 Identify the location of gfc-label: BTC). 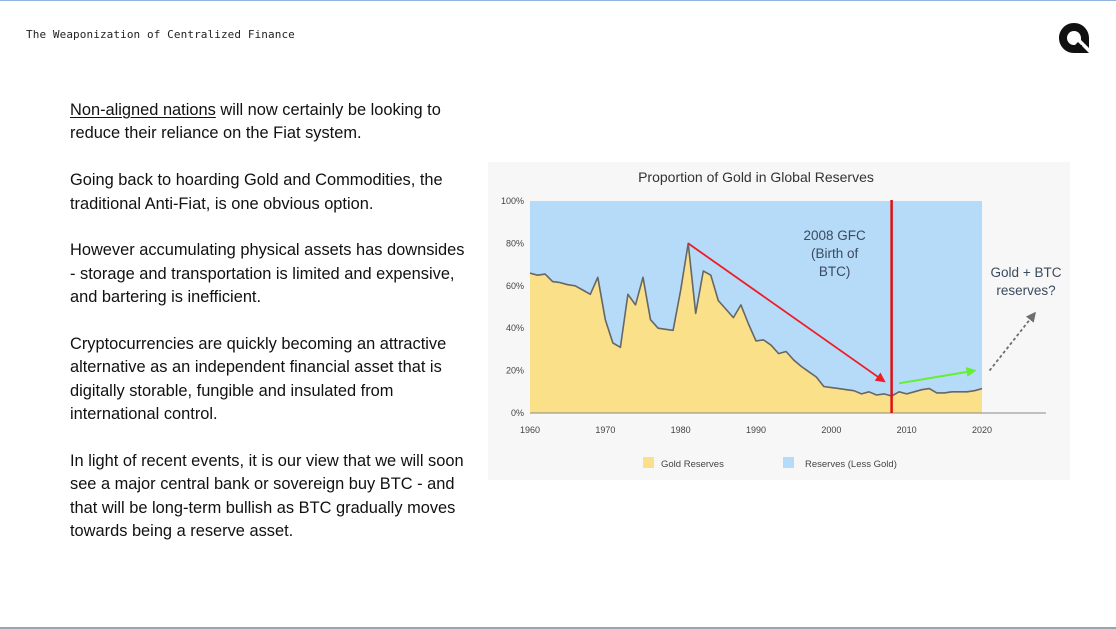
(835, 271).